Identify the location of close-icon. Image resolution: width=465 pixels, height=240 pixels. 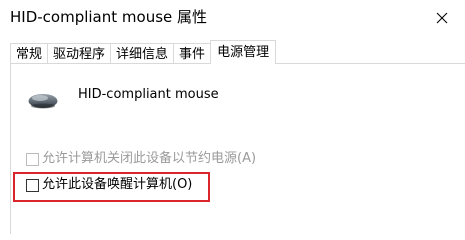
(442, 17).